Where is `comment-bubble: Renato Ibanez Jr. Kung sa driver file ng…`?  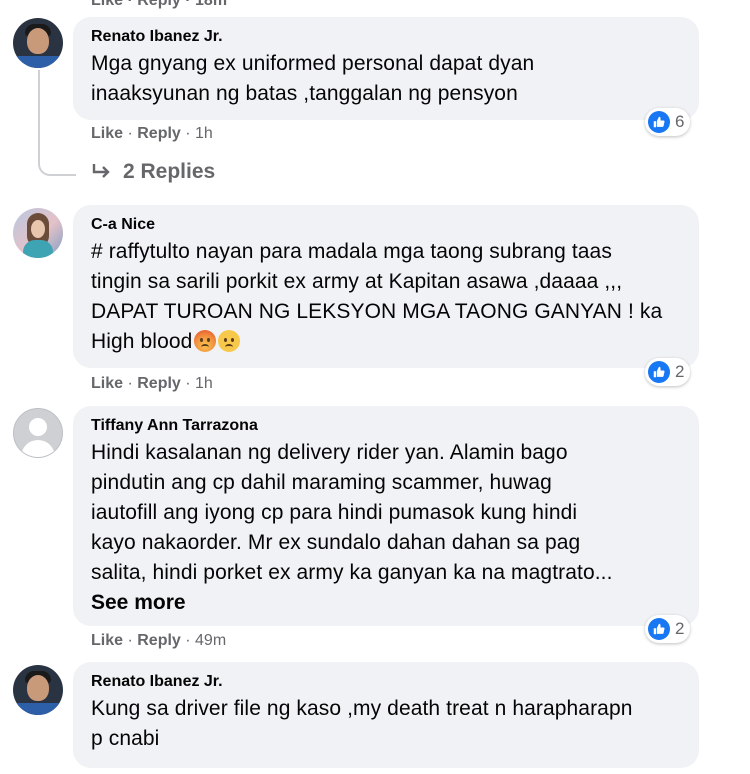 comment-bubble: Renato Ibanez Jr. Kung sa driver file ng… is located at coordinates (386, 715).